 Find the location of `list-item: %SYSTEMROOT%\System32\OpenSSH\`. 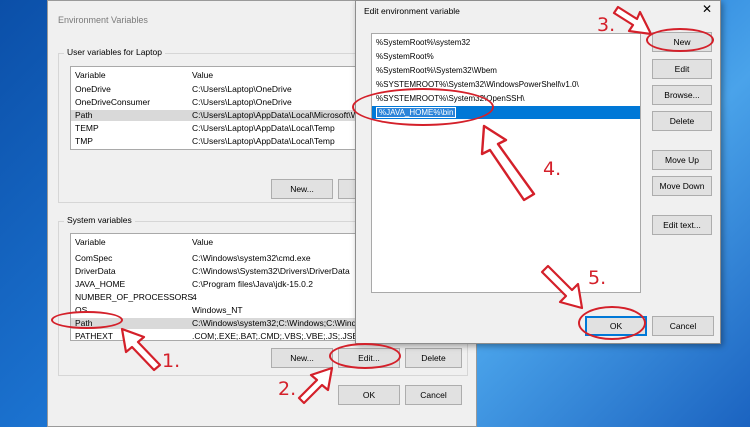

list-item: %SYSTEMROOT%\System32\OpenSSH\ is located at coordinates (450, 100).